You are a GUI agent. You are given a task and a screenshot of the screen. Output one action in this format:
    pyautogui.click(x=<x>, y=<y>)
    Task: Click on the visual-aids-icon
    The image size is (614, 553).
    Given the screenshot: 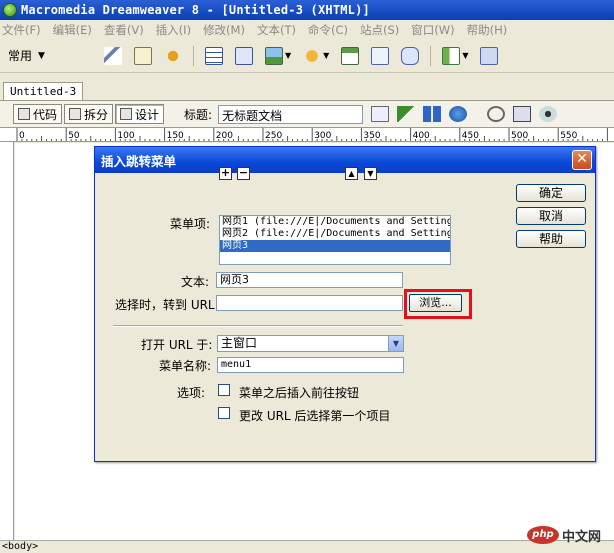 What is the action you would take?
    pyautogui.click(x=548, y=114)
    